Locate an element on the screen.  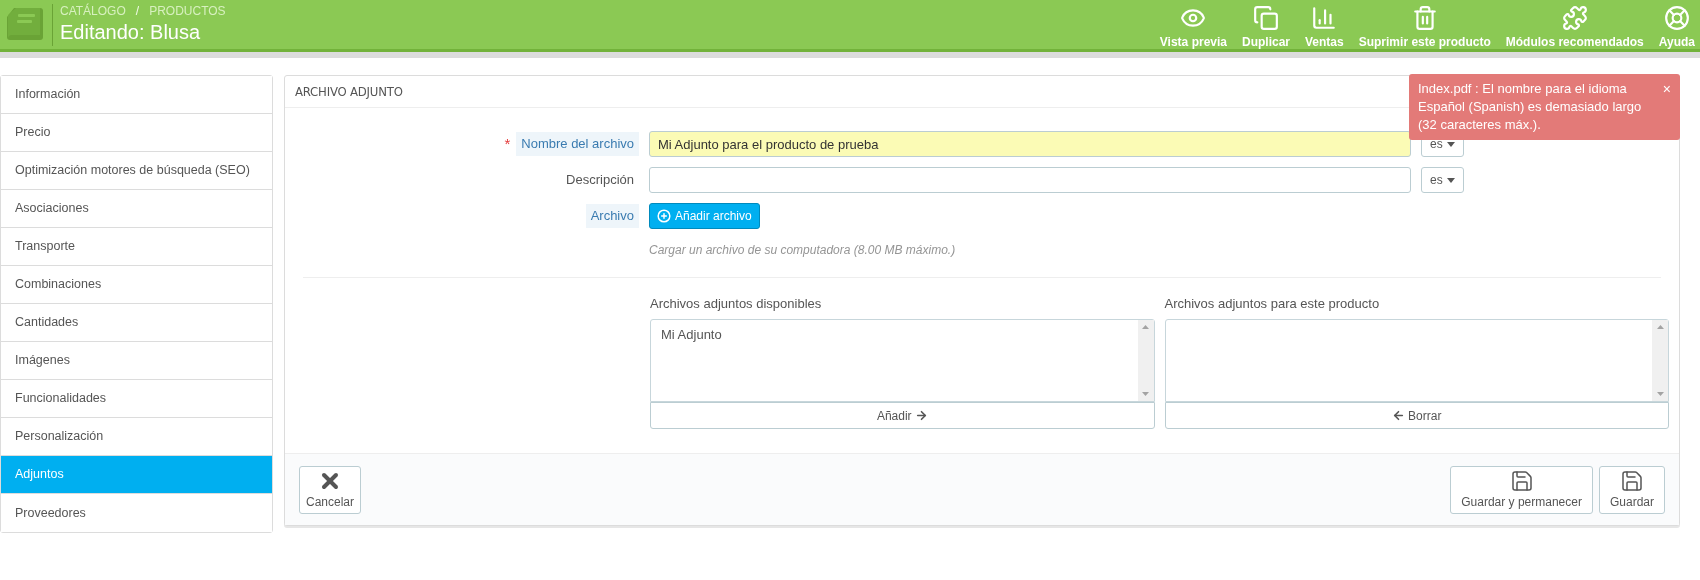
save-button: Guardar is located at coordinates (1631, 489).